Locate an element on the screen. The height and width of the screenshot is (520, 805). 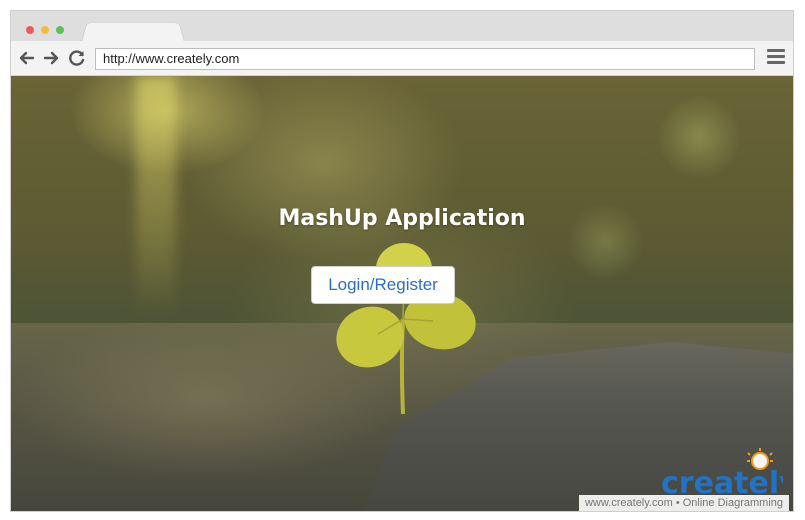
browser-toolbar: http://www.creately.com is located at coordinates (402, 58).